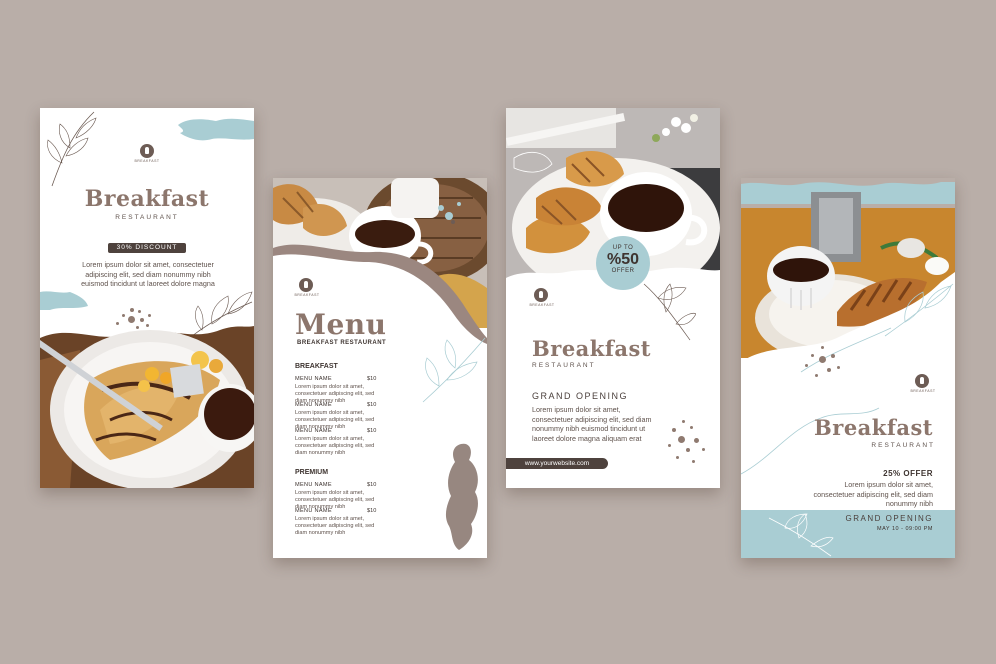 The width and height of the screenshot is (996, 664). I want to click on menu-title: Menu, so click(341, 324).